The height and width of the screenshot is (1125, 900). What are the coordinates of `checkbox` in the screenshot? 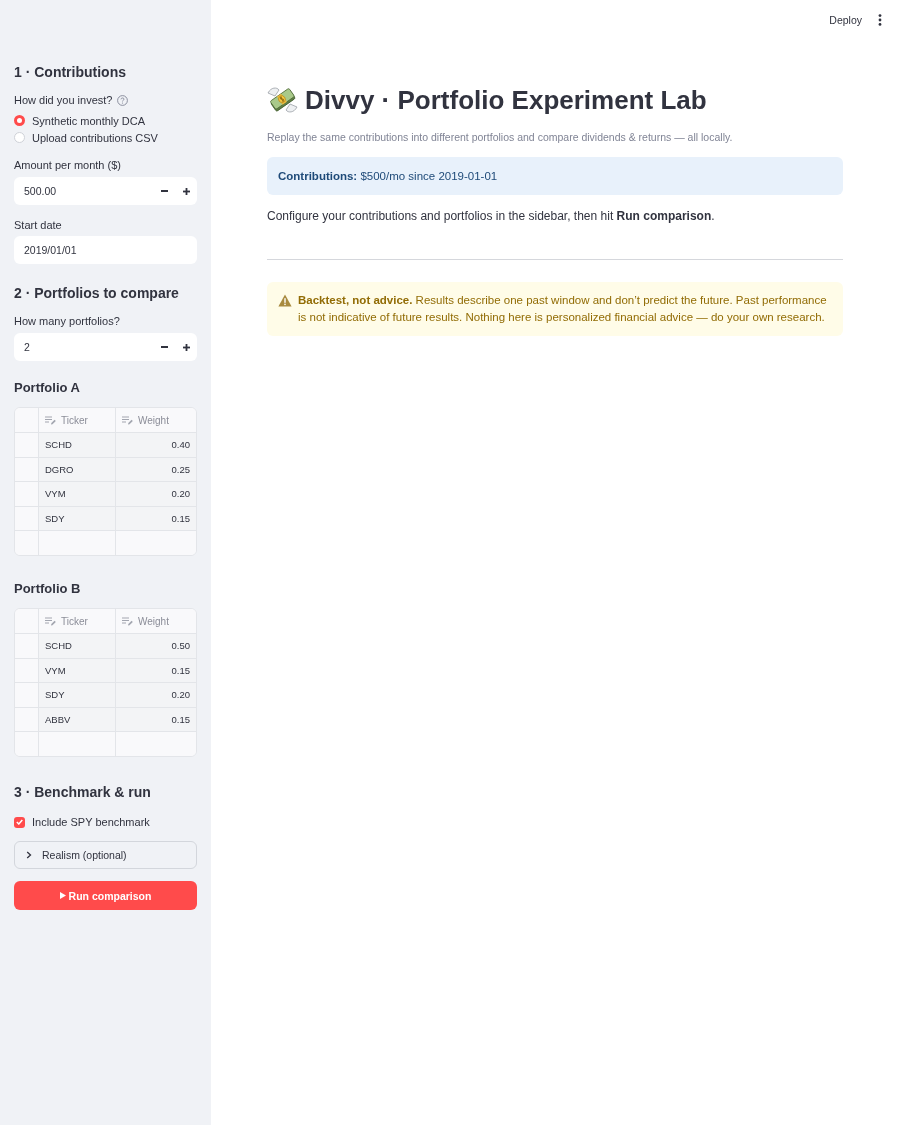 It's located at (19, 822).